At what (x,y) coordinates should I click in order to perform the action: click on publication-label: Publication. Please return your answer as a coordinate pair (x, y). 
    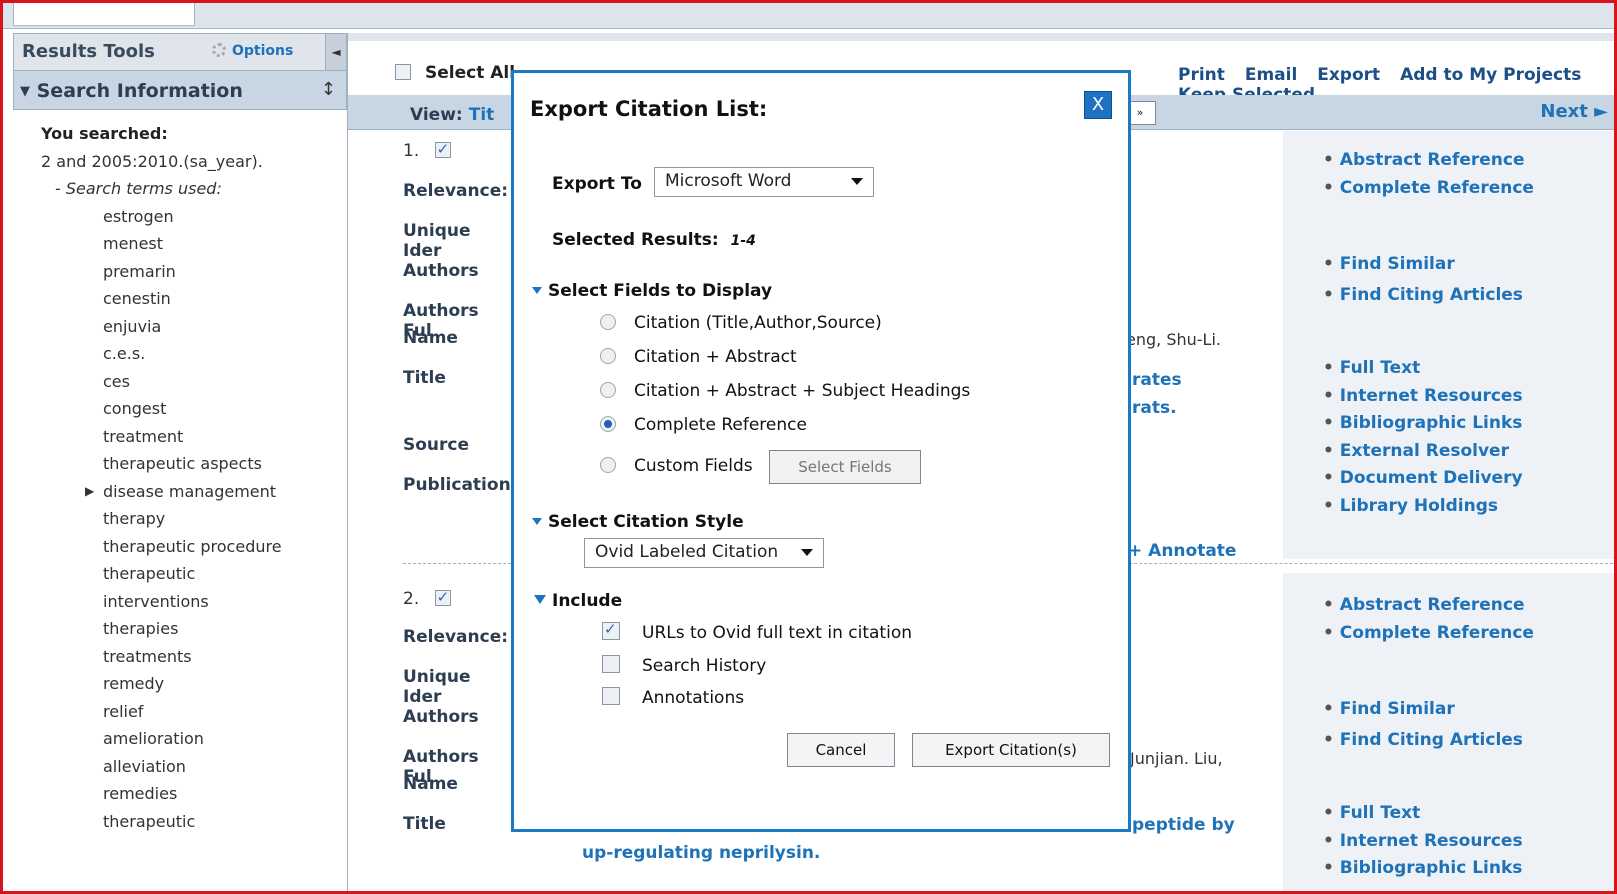
    Looking at the image, I should click on (457, 485).